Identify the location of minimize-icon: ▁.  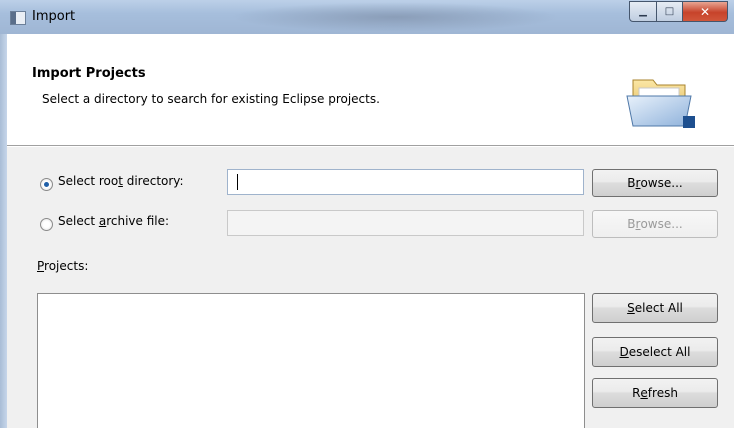
(643, 11).